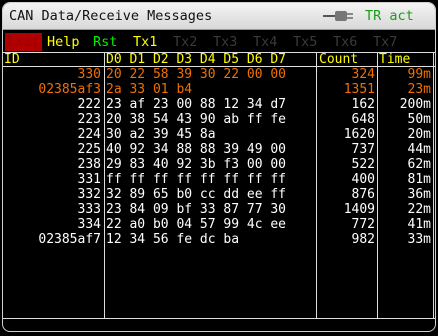 Image resolution: width=438 pixels, height=336 pixels. I want to click on table-row: 02385af7 12 34 56 fe dc ba 982 33m, so click(219, 239).